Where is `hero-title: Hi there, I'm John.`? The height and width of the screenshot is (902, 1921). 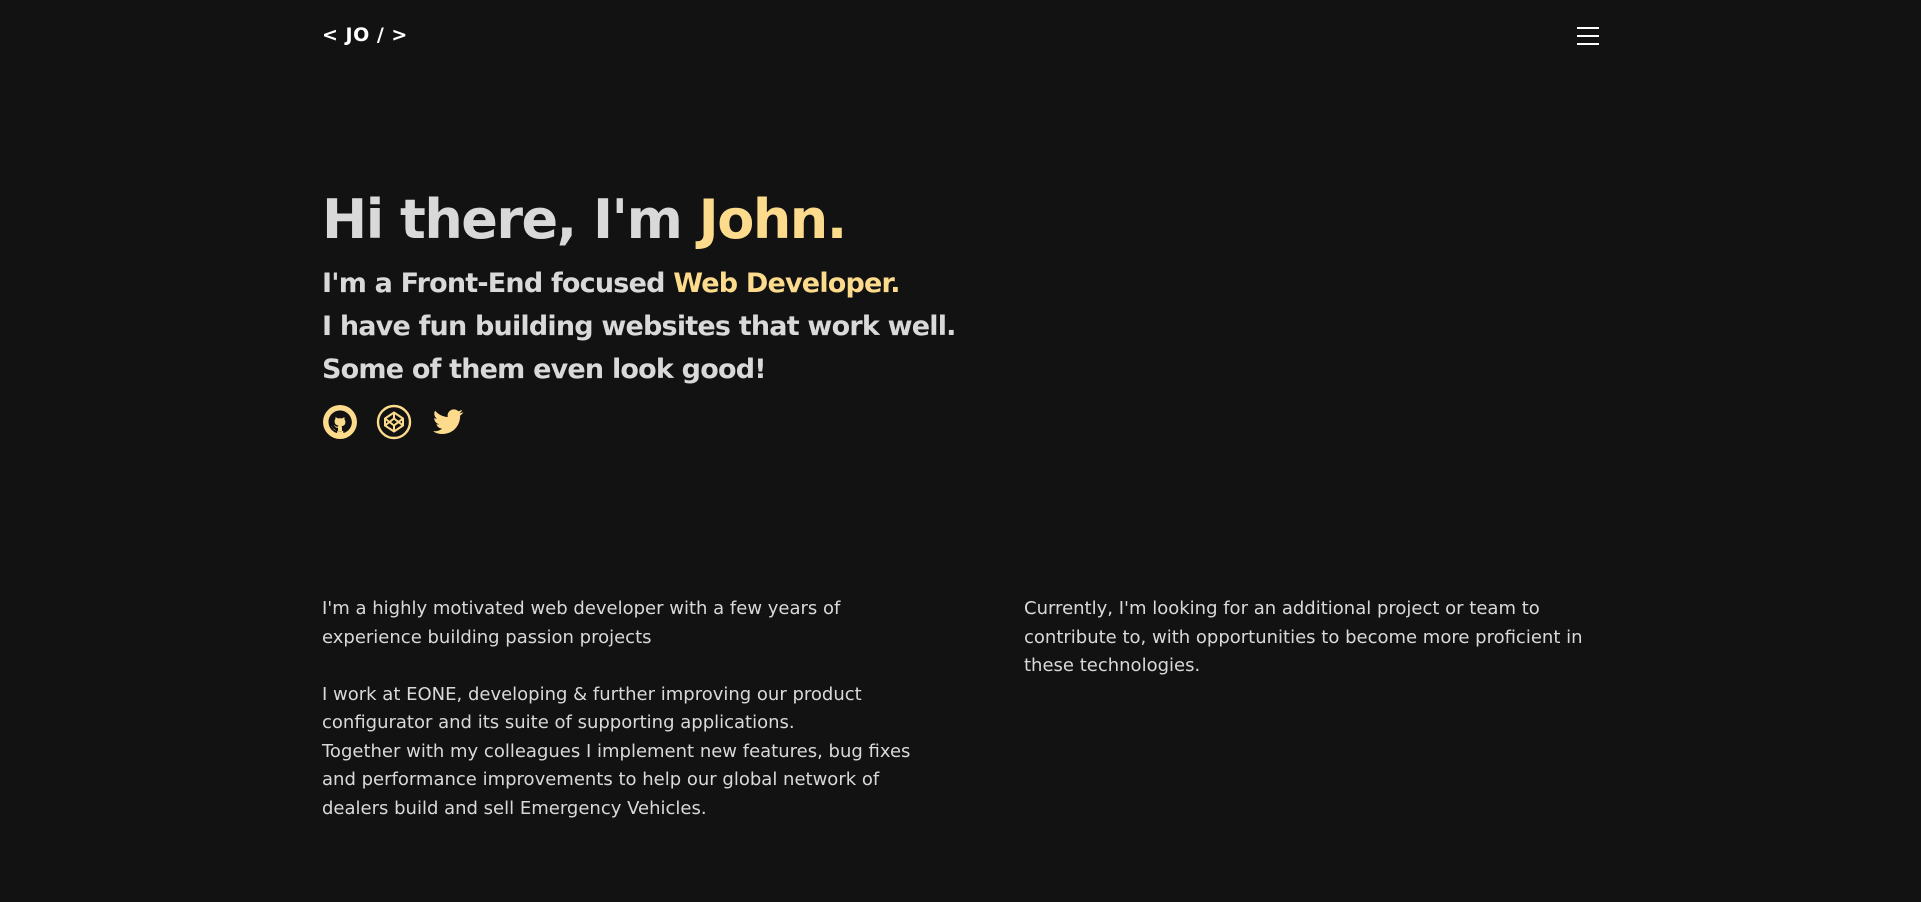
hero-title: Hi there, I'm John. is located at coordinates (585, 220).